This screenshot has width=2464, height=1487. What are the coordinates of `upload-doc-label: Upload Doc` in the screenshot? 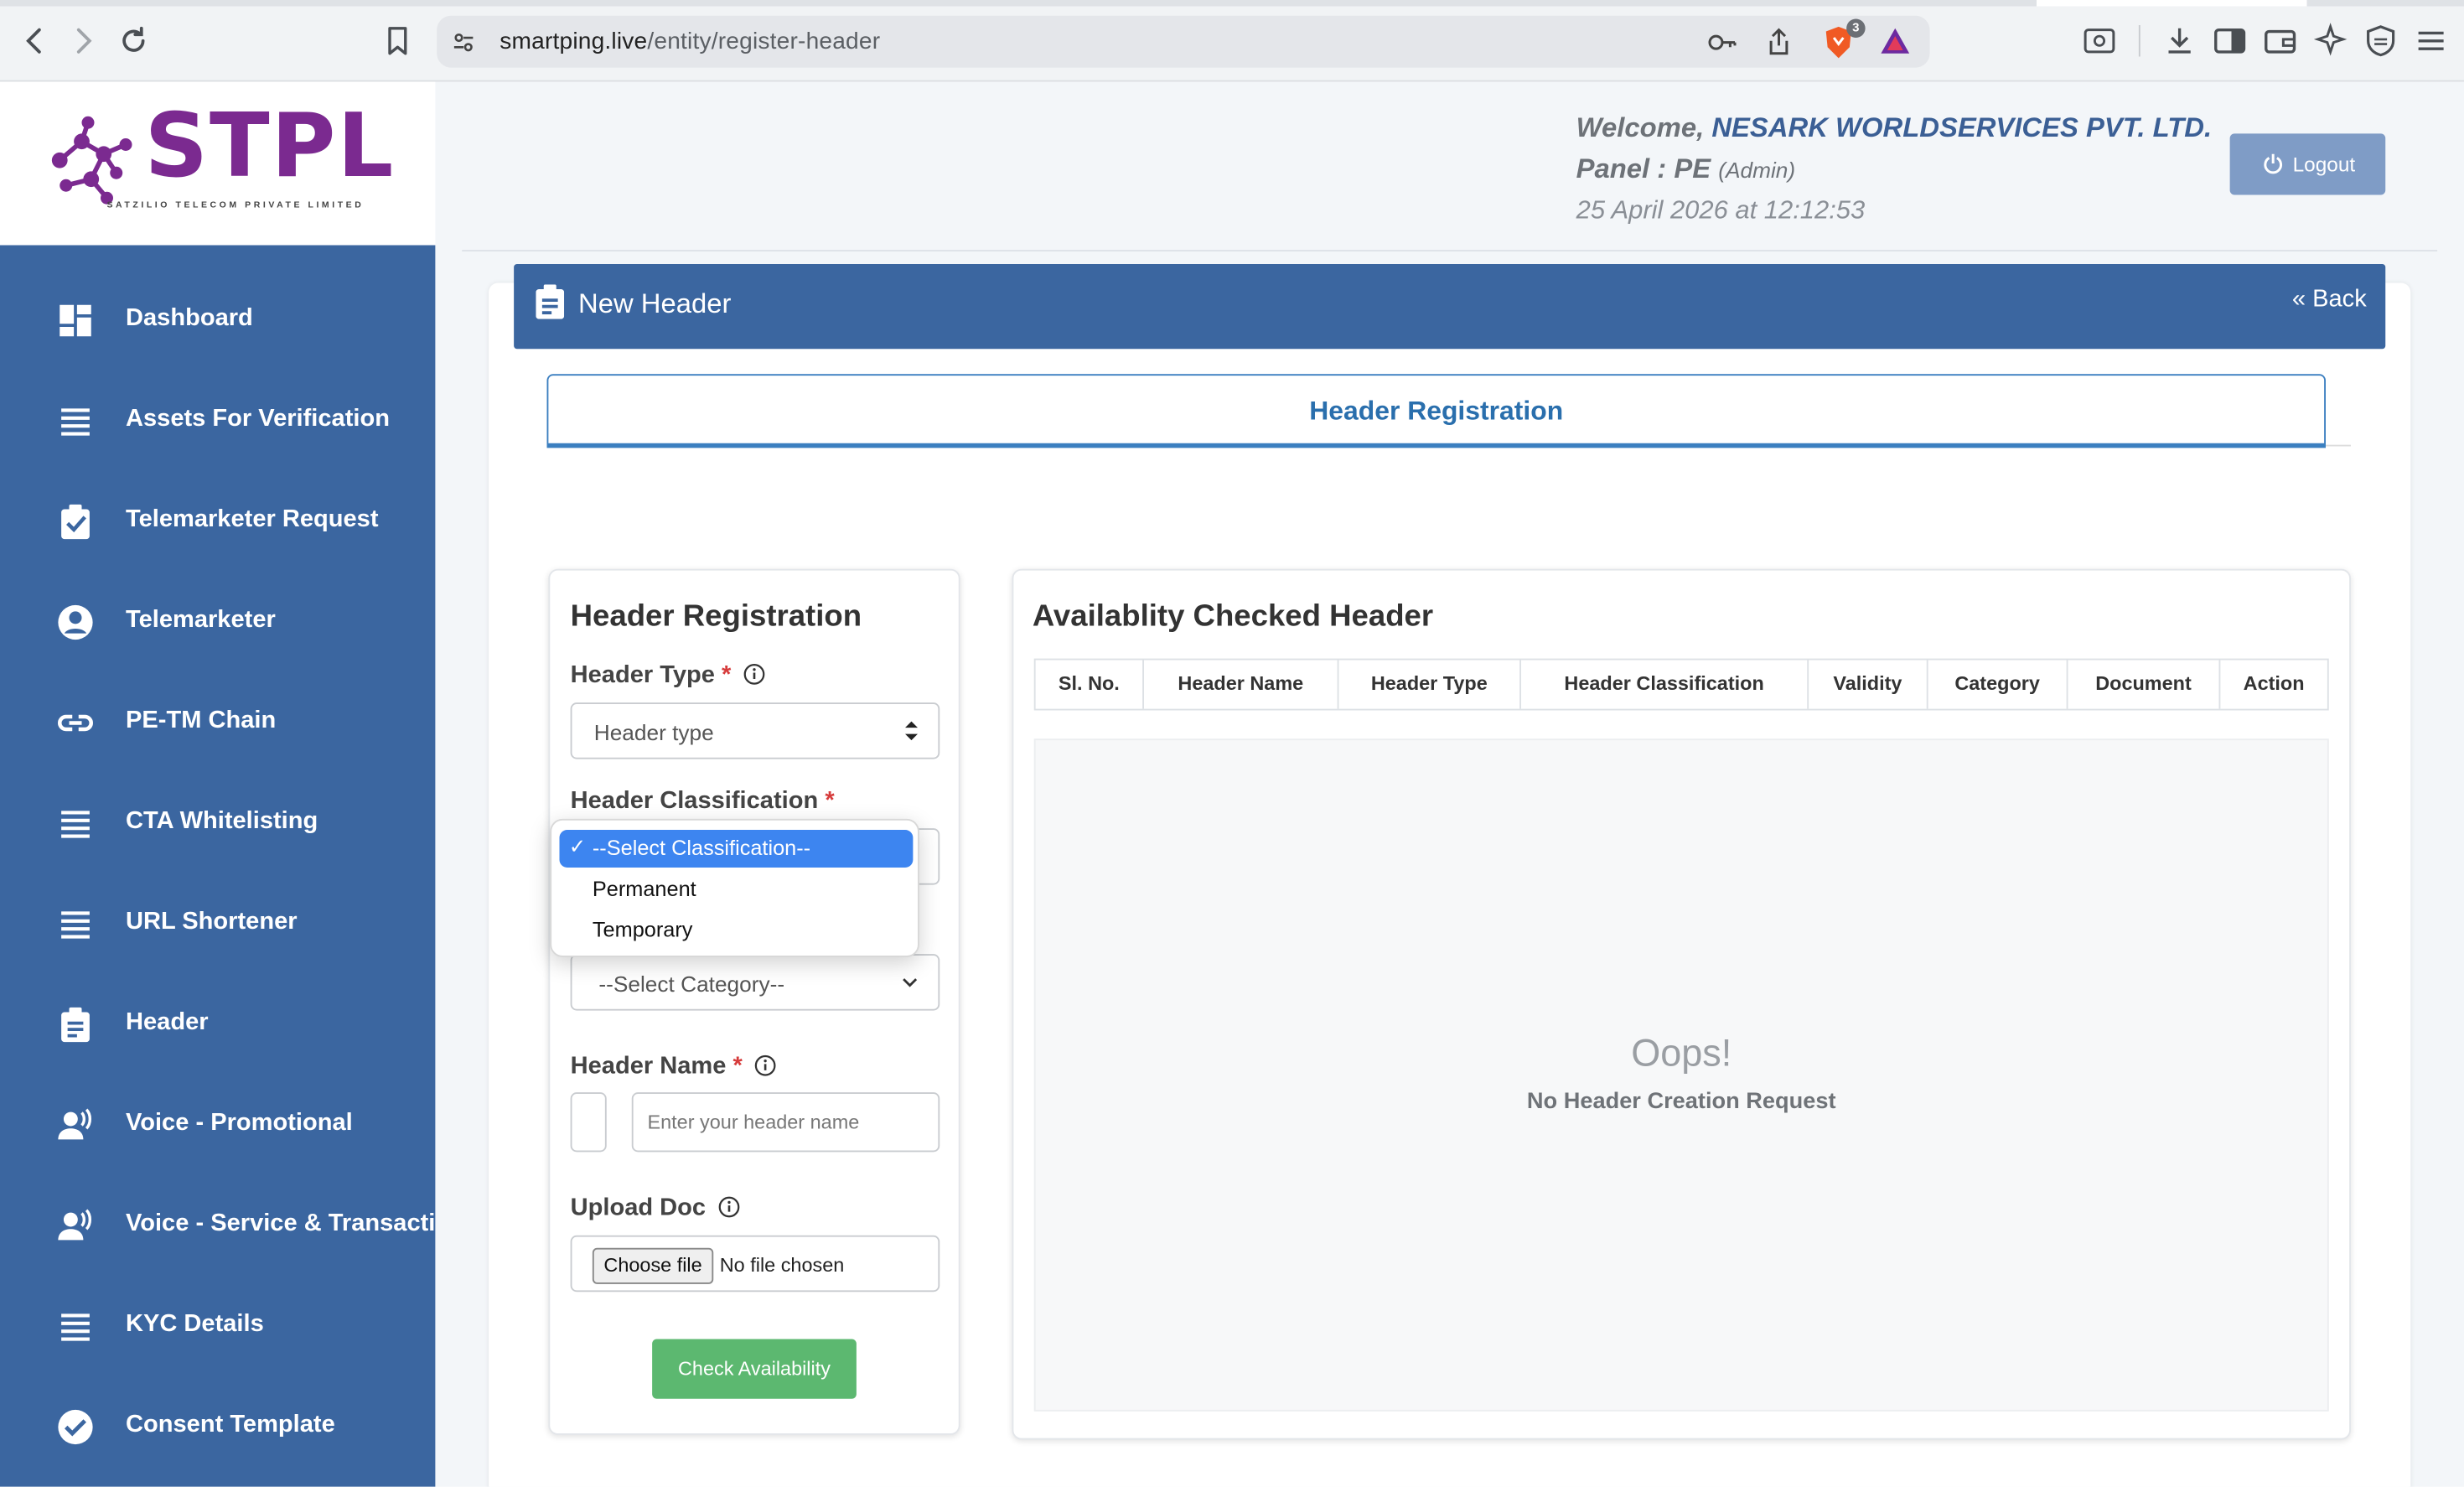 It's located at (656, 1209).